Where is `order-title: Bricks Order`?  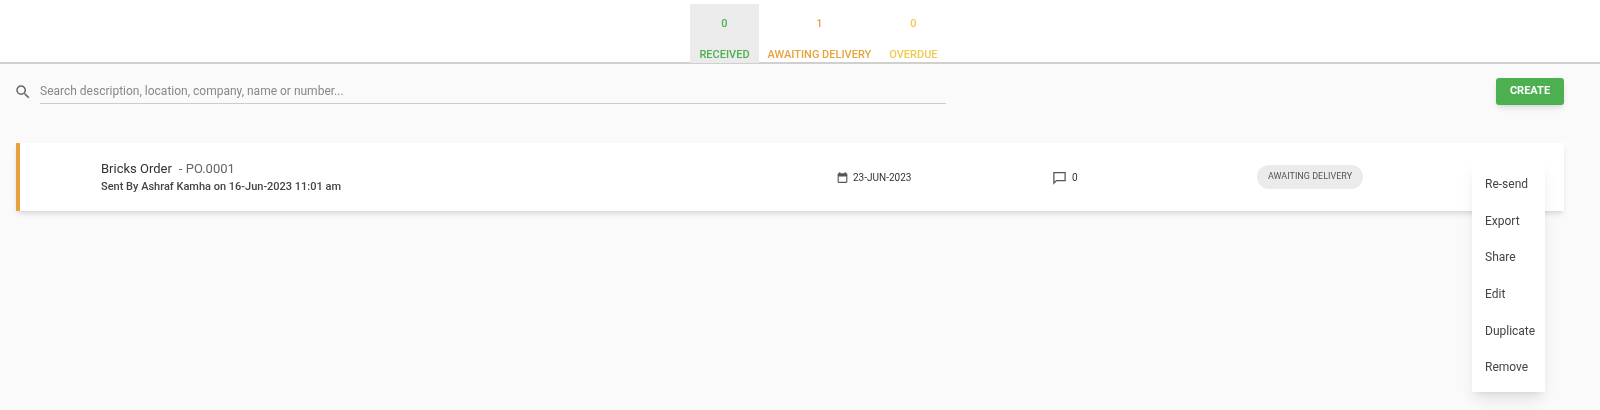 order-title: Bricks Order is located at coordinates (136, 168).